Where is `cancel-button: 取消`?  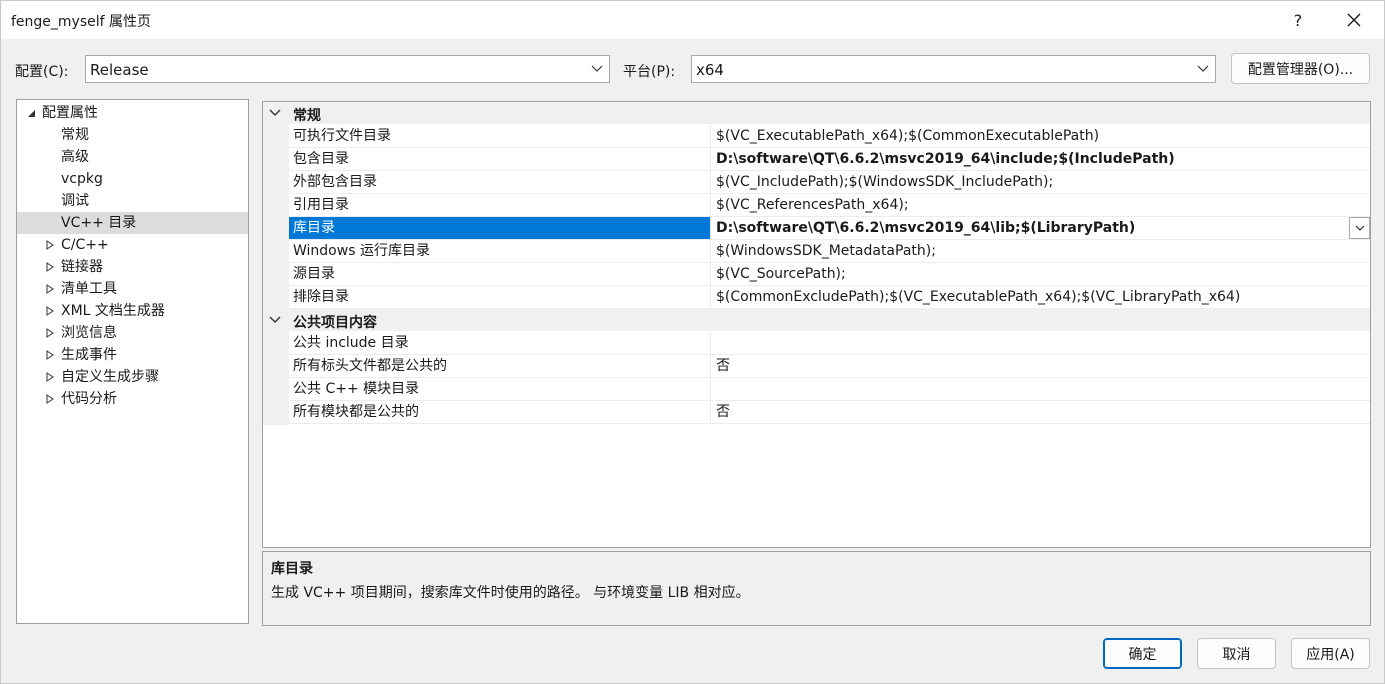
cancel-button: 取消 is located at coordinates (1236, 653).